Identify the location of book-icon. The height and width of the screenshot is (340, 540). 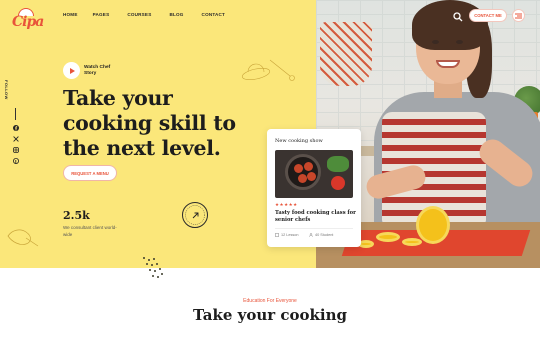
(277, 235).